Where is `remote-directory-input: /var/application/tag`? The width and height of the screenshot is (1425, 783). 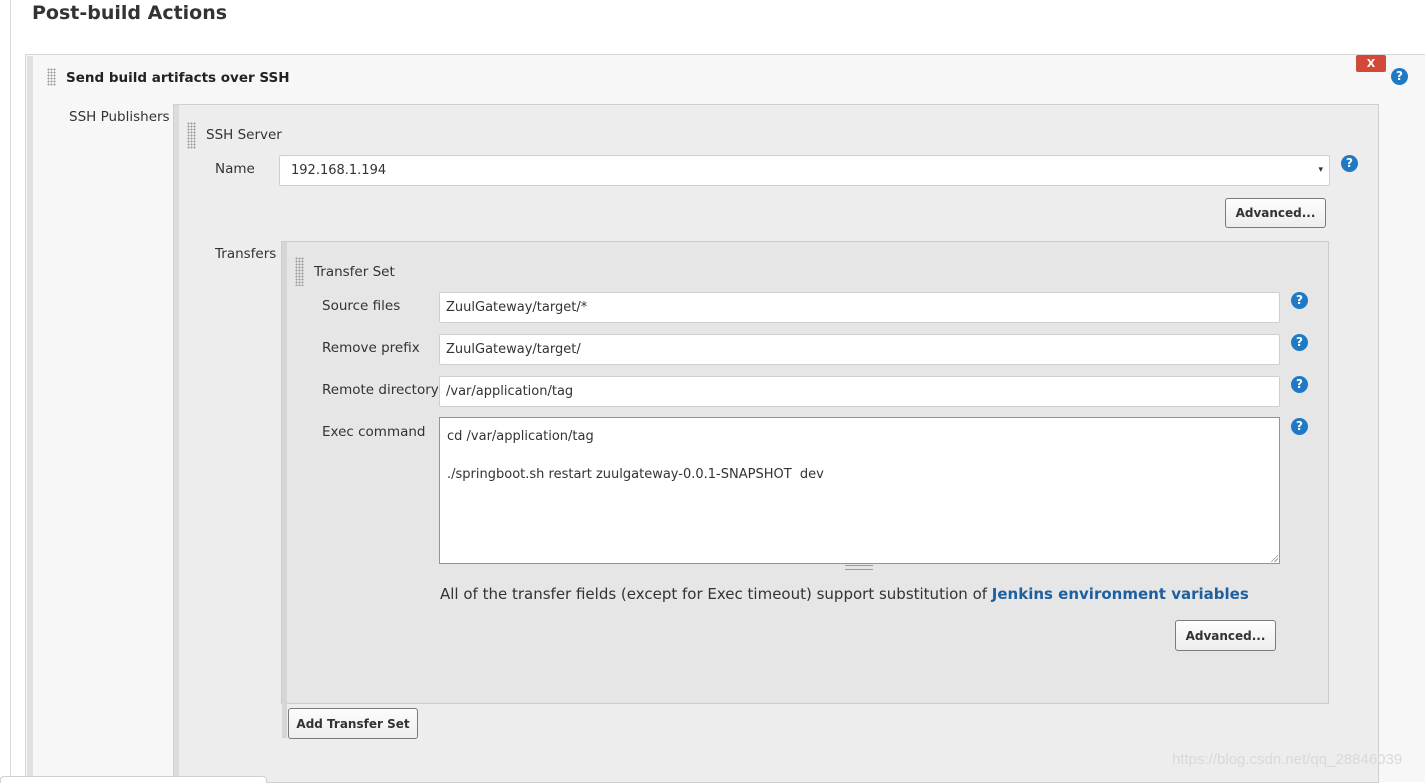
remote-directory-input: /var/application/tag is located at coordinates (859, 391).